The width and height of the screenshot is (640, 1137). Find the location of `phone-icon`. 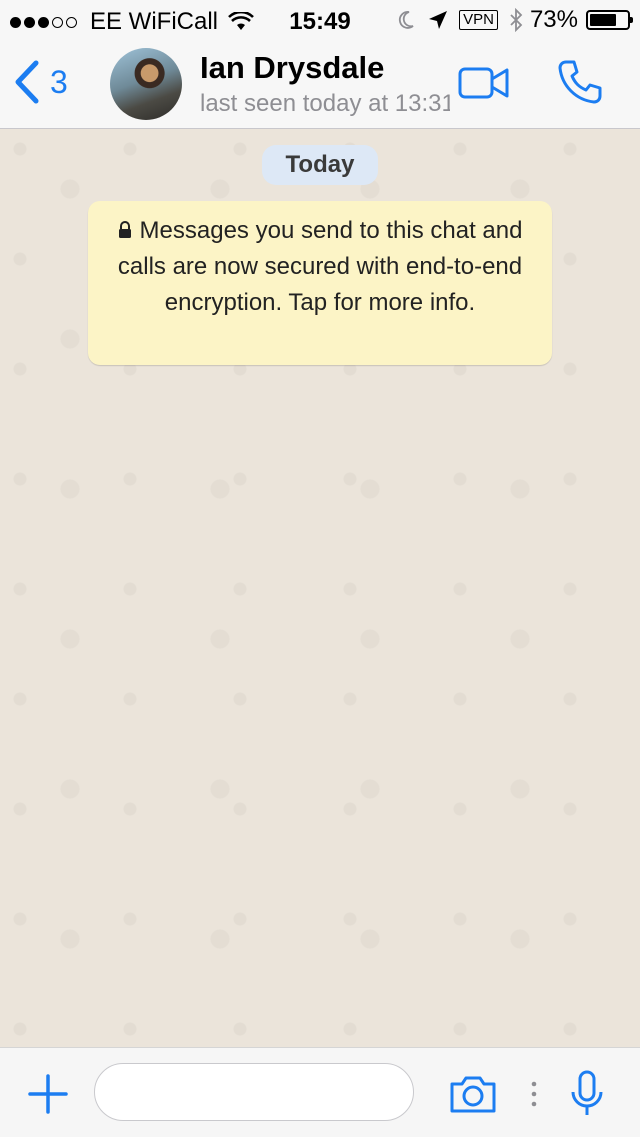

phone-icon is located at coordinates (580, 82).